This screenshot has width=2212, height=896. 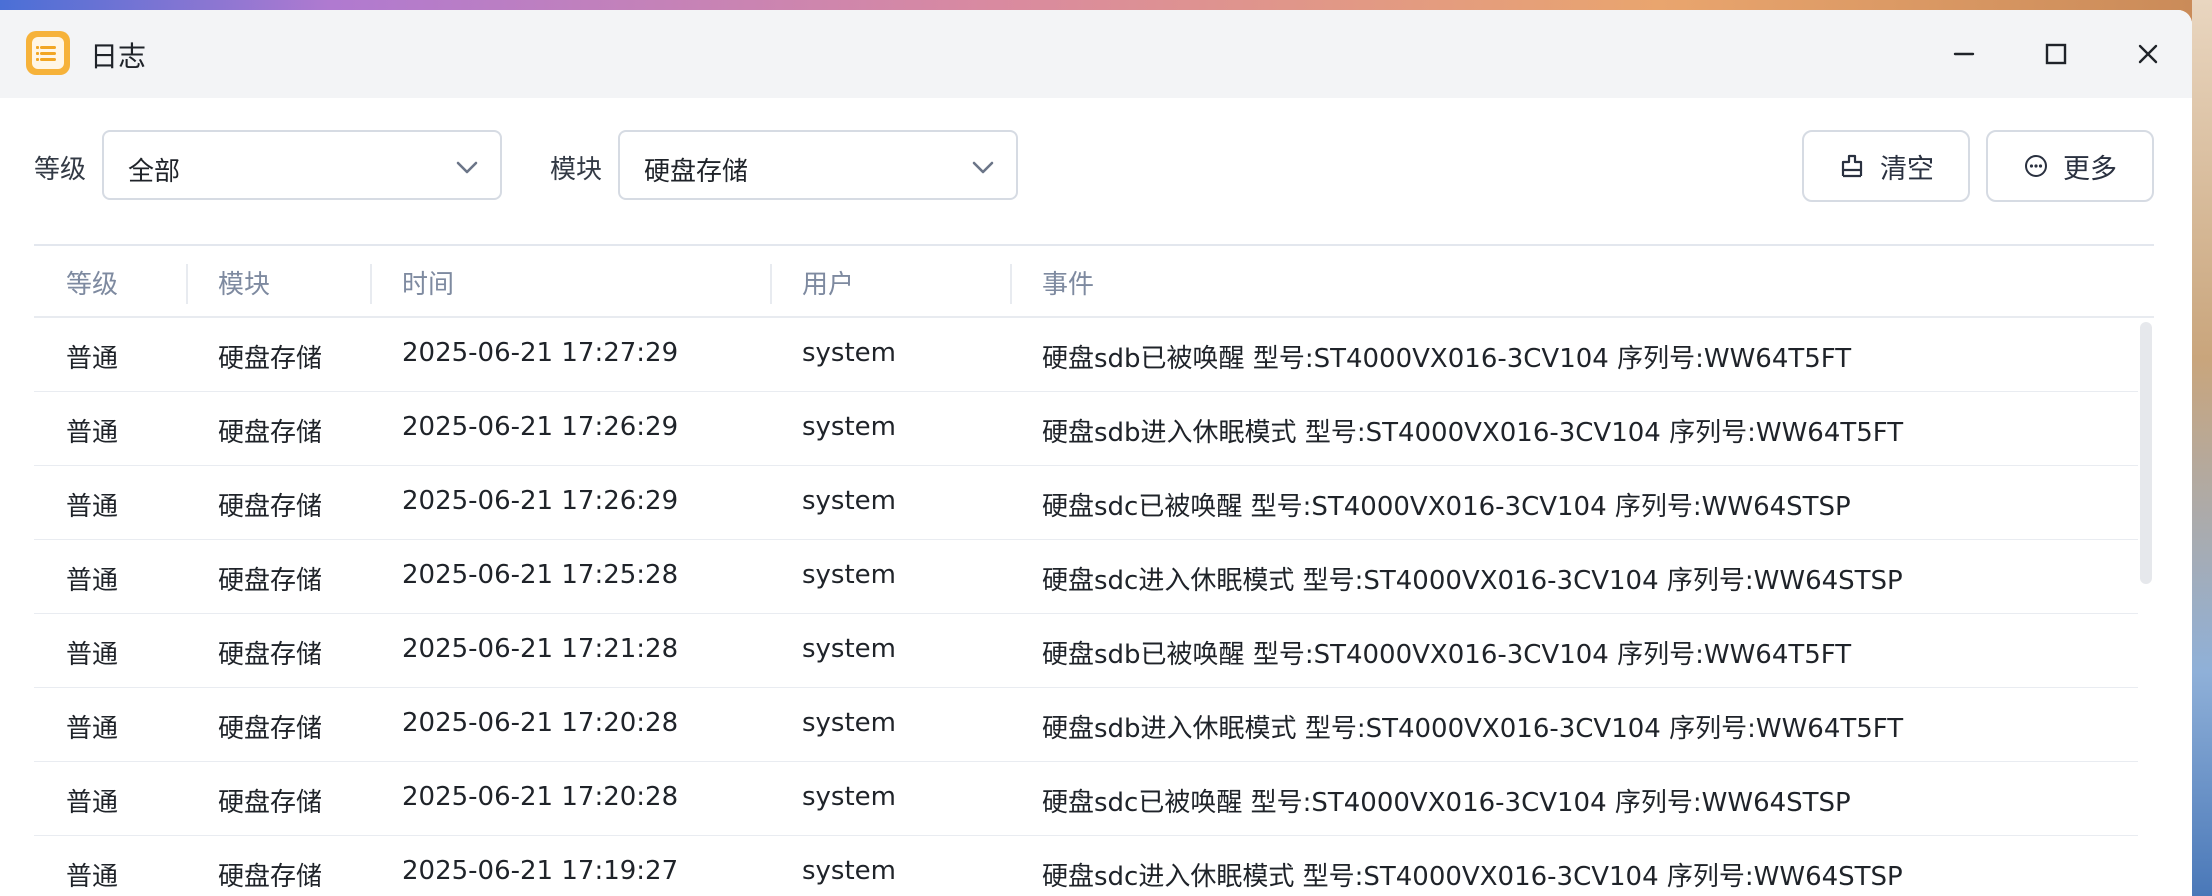 What do you see at coordinates (1852, 166) in the screenshot?
I see `broom-icon` at bounding box center [1852, 166].